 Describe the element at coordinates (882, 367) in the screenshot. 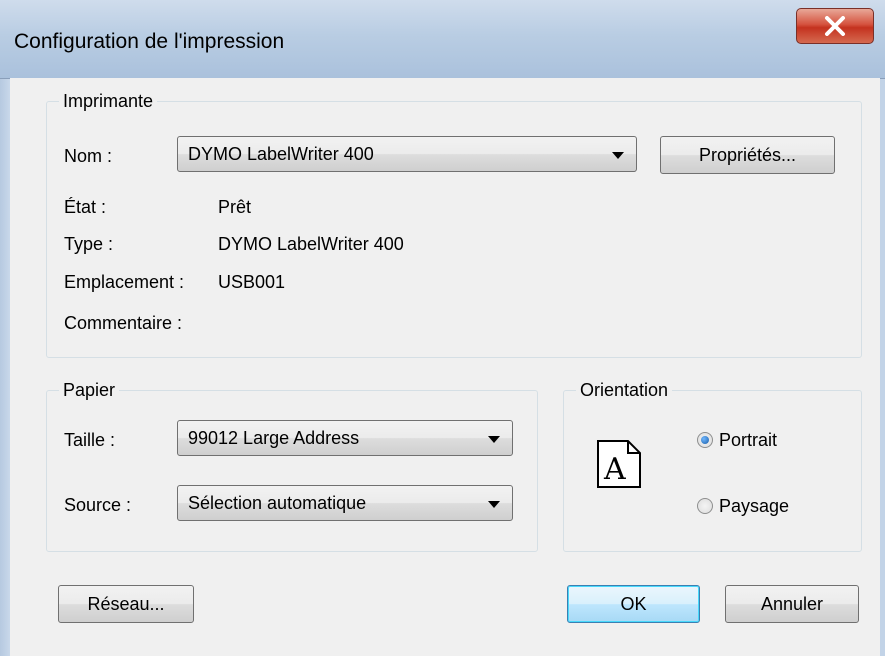

I see `window-frame-right` at that location.